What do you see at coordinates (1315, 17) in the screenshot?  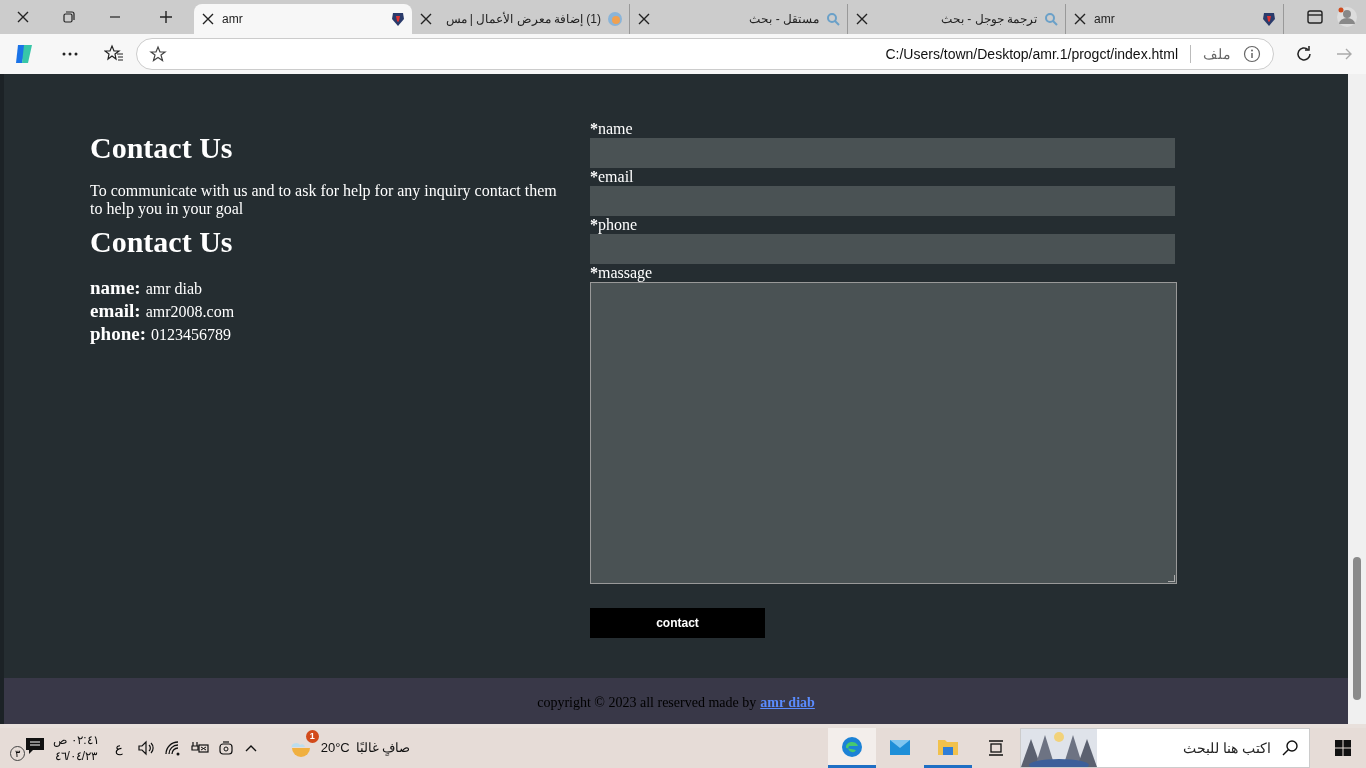 I see `tab-view-icon` at bounding box center [1315, 17].